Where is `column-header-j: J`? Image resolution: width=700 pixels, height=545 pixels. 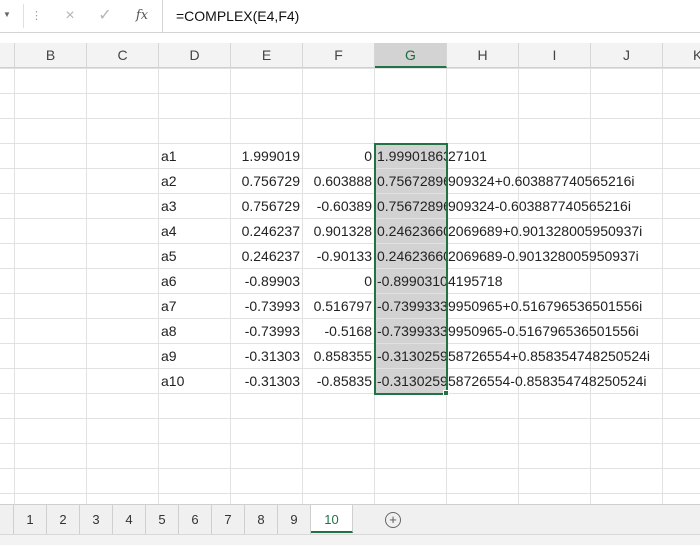
column-header-j: J is located at coordinates (627, 55).